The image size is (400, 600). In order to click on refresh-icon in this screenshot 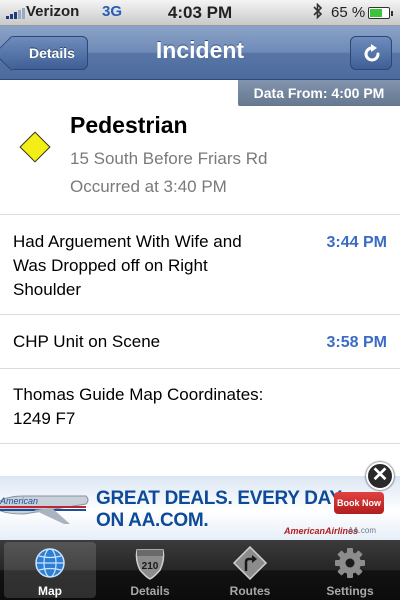, I will do `click(372, 53)`.